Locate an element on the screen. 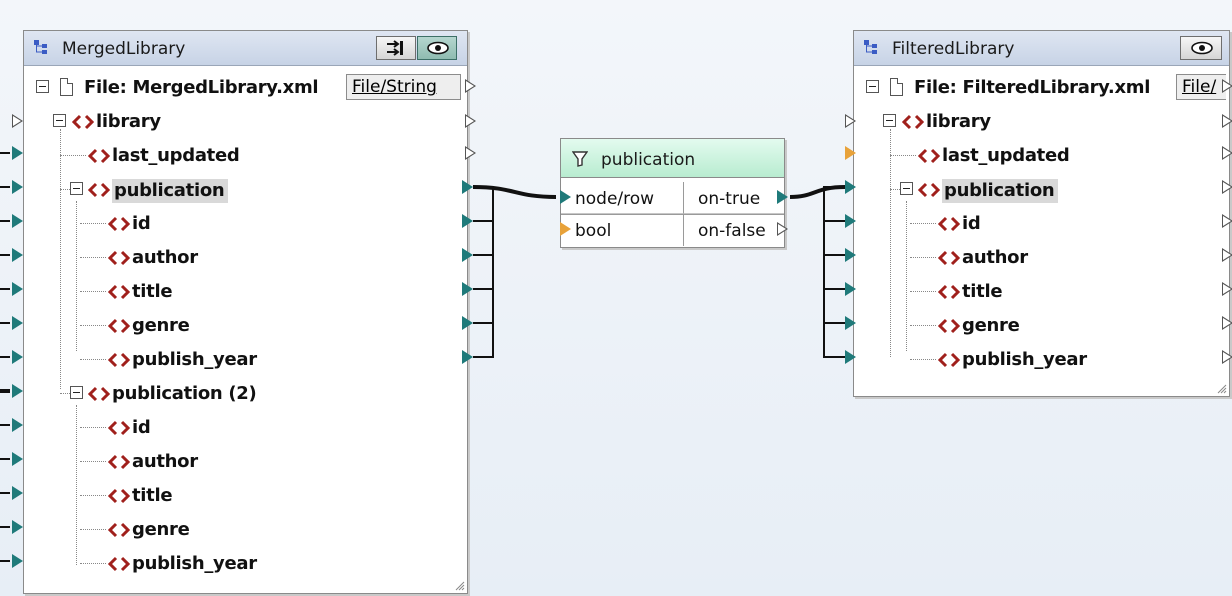  connect-toggle-button is located at coordinates (396, 48).